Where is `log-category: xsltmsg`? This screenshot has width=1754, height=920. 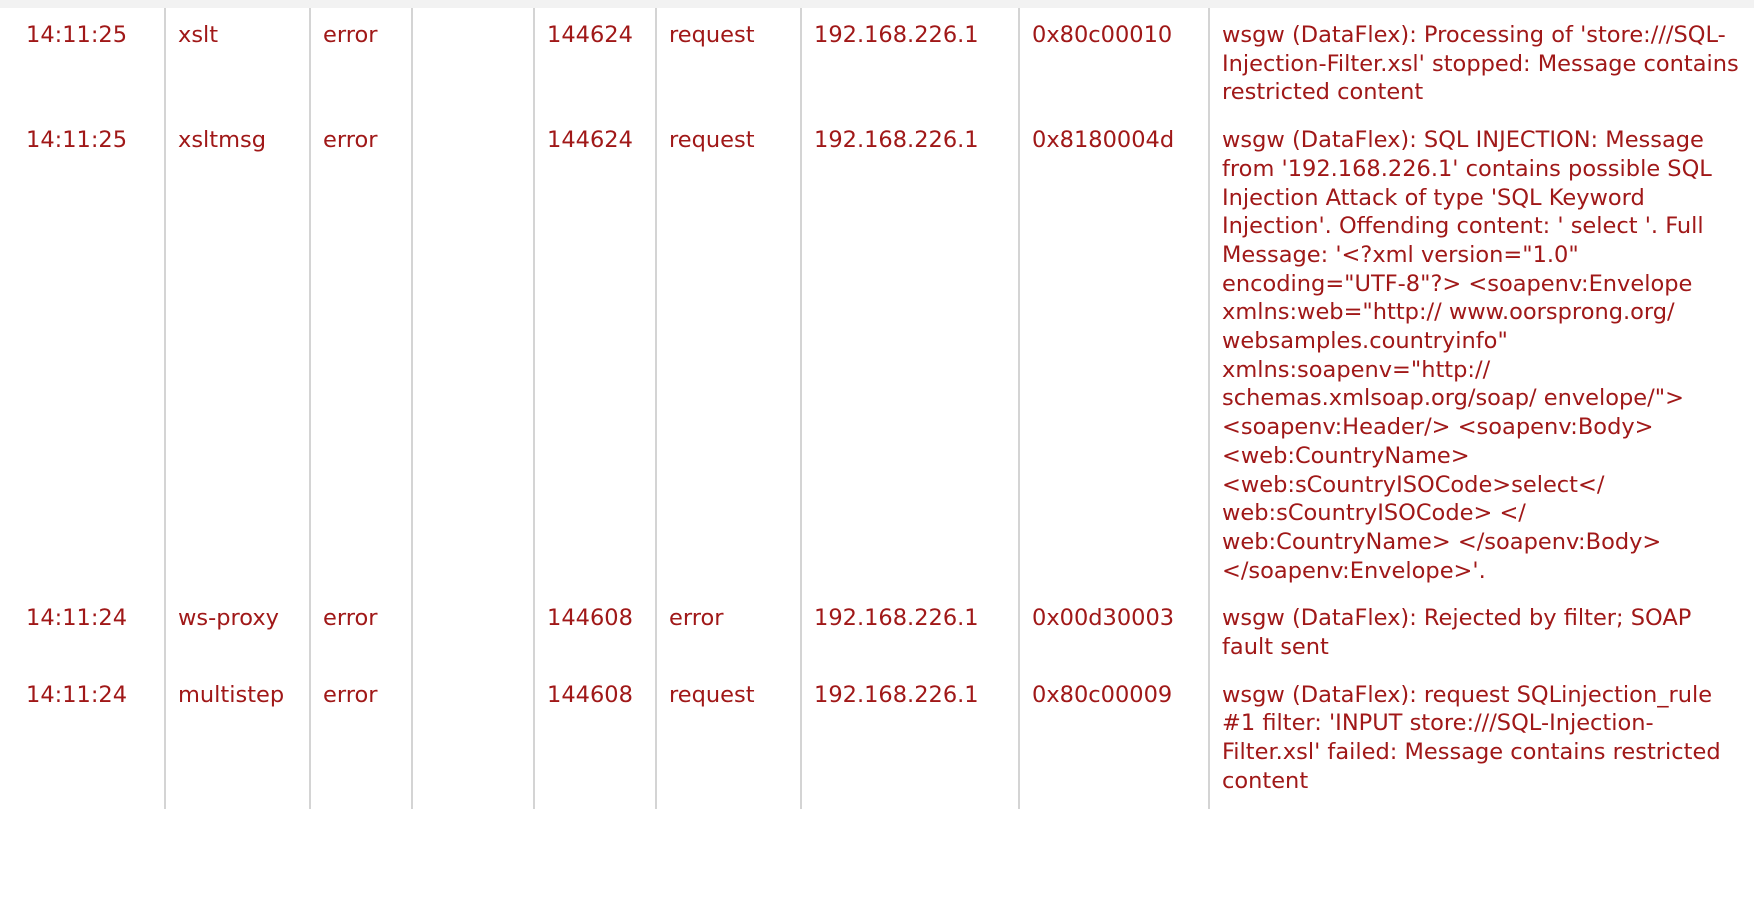 log-category: xsltmsg is located at coordinates (237, 352).